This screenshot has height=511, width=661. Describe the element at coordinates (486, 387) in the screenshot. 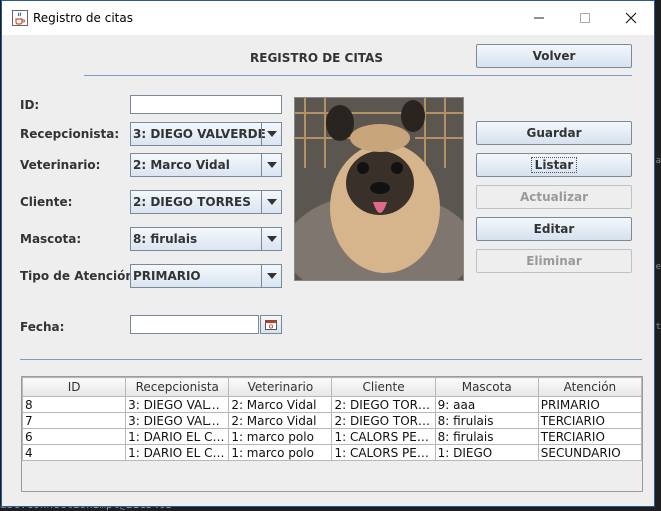

I see `column-header-mascota: Mascota` at that location.